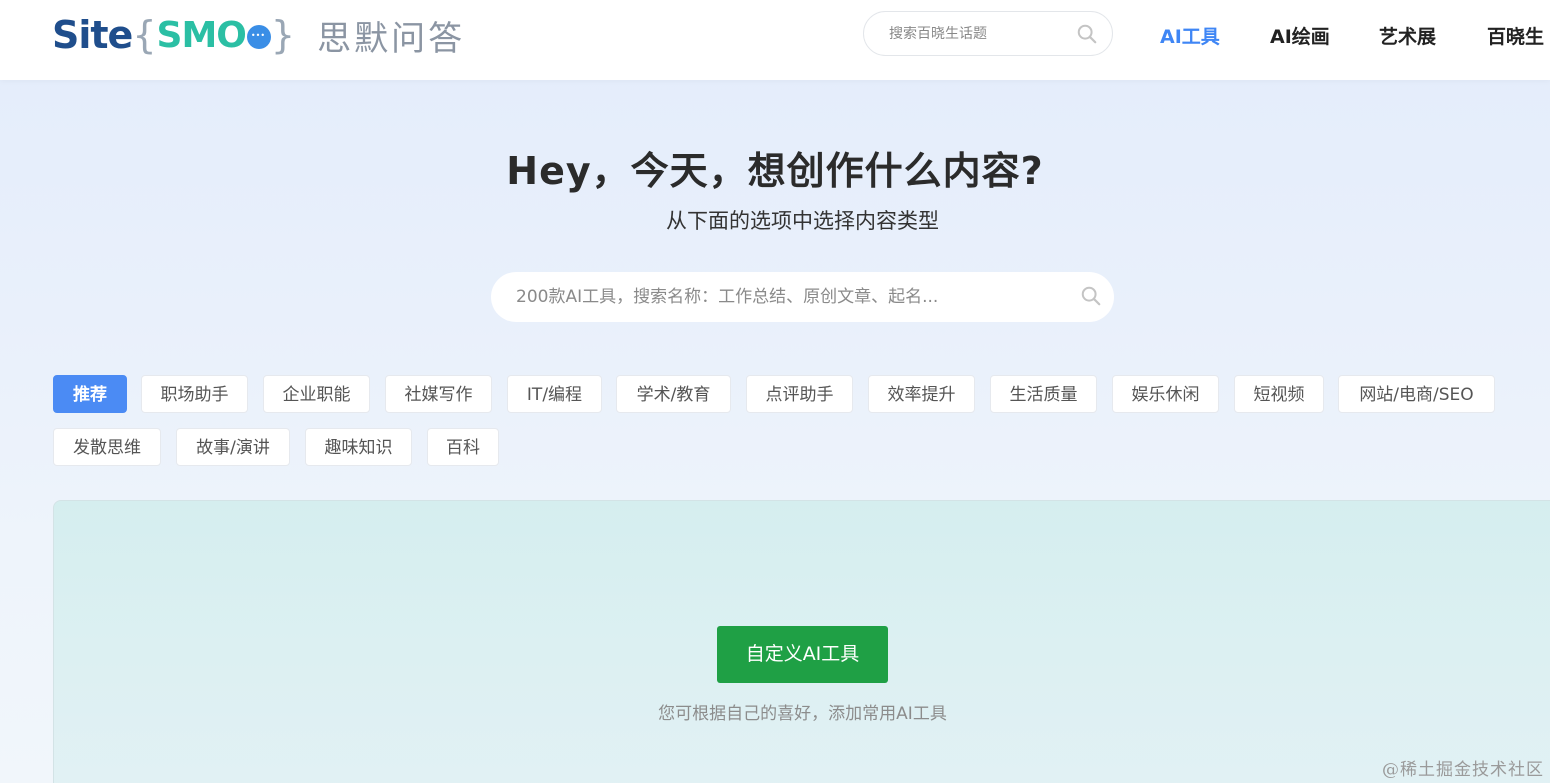 This screenshot has height=783, width=1550. What do you see at coordinates (1043, 394) in the screenshot?
I see `category-tab-life-quality: 生活质量` at bounding box center [1043, 394].